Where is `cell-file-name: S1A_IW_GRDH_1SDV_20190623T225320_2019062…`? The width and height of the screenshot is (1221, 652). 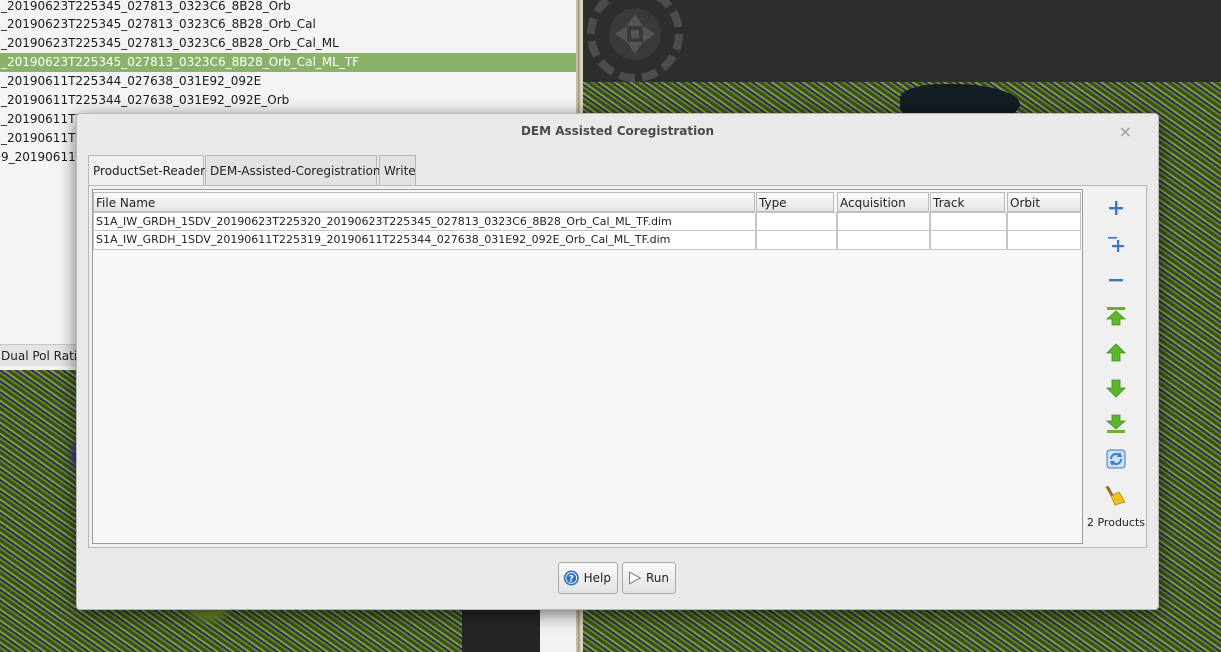 cell-file-name: S1A_IW_GRDH_1SDV_20190623T225320_2019062… is located at coordinates (424, 221).